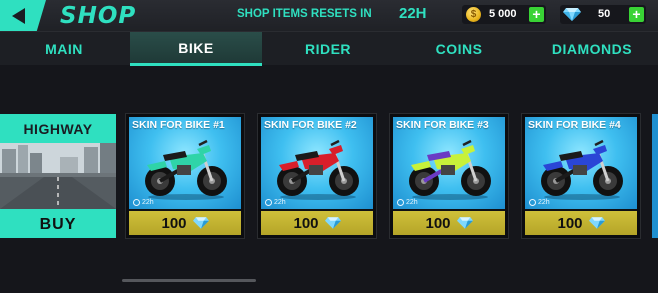  I want to click on skin-image: SKIN FOR BIKE #3 22h, so click(449, 163).